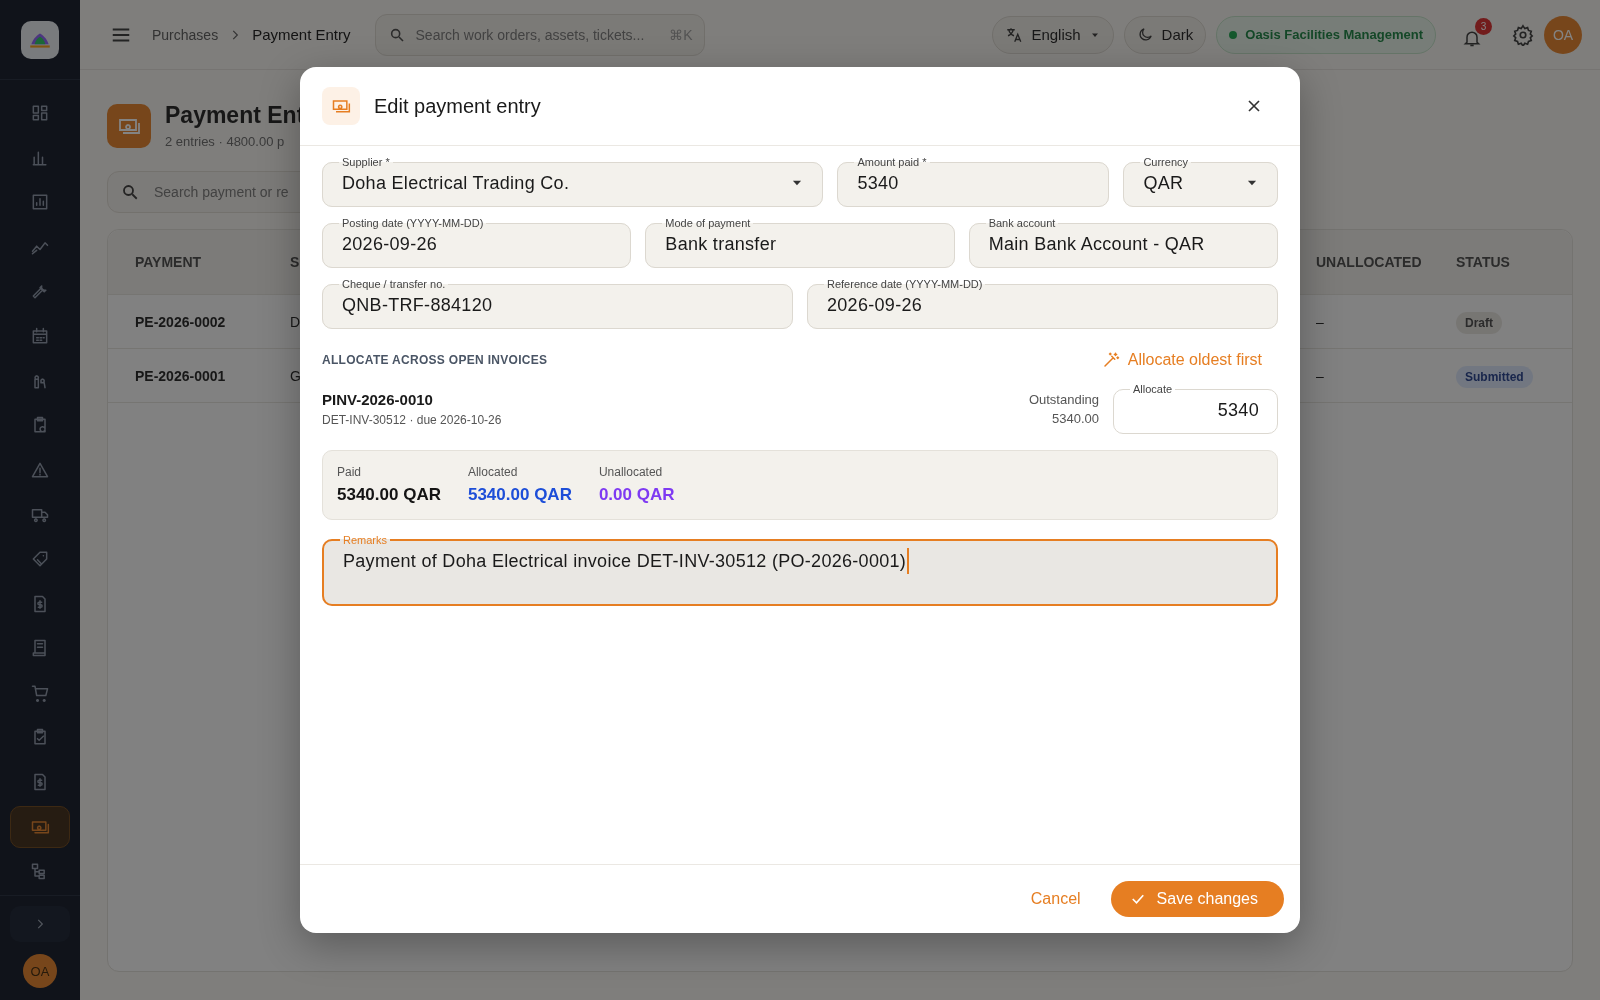  What do you see at coordinates (493, 472) in the screenshot?
I see `summary-label: Allocated` at bounding box center [493, 472].